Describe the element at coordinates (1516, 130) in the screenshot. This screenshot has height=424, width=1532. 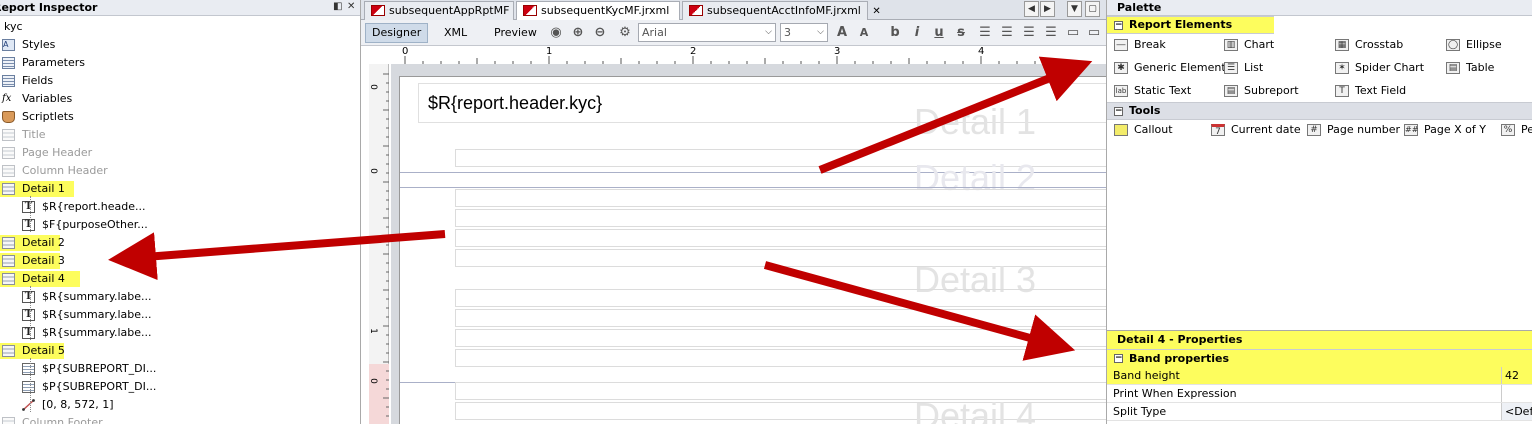
I see `palette-item-percentage: % Pe` at that location.